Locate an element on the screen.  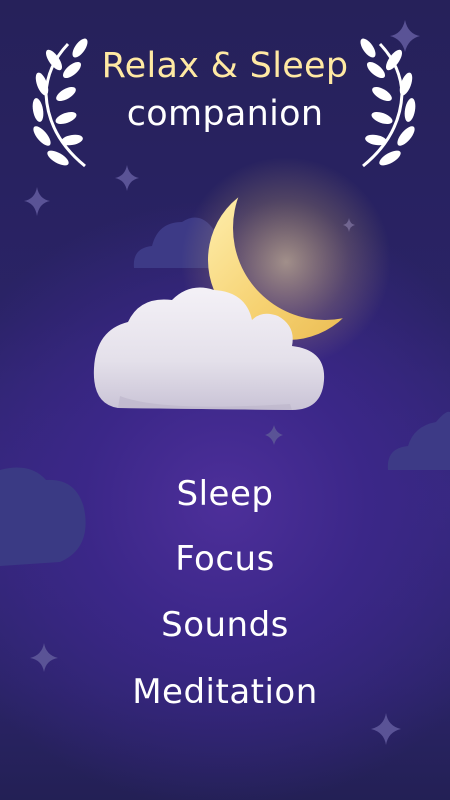
menu-item-focus: Focus is located at coordinates (225, 559).